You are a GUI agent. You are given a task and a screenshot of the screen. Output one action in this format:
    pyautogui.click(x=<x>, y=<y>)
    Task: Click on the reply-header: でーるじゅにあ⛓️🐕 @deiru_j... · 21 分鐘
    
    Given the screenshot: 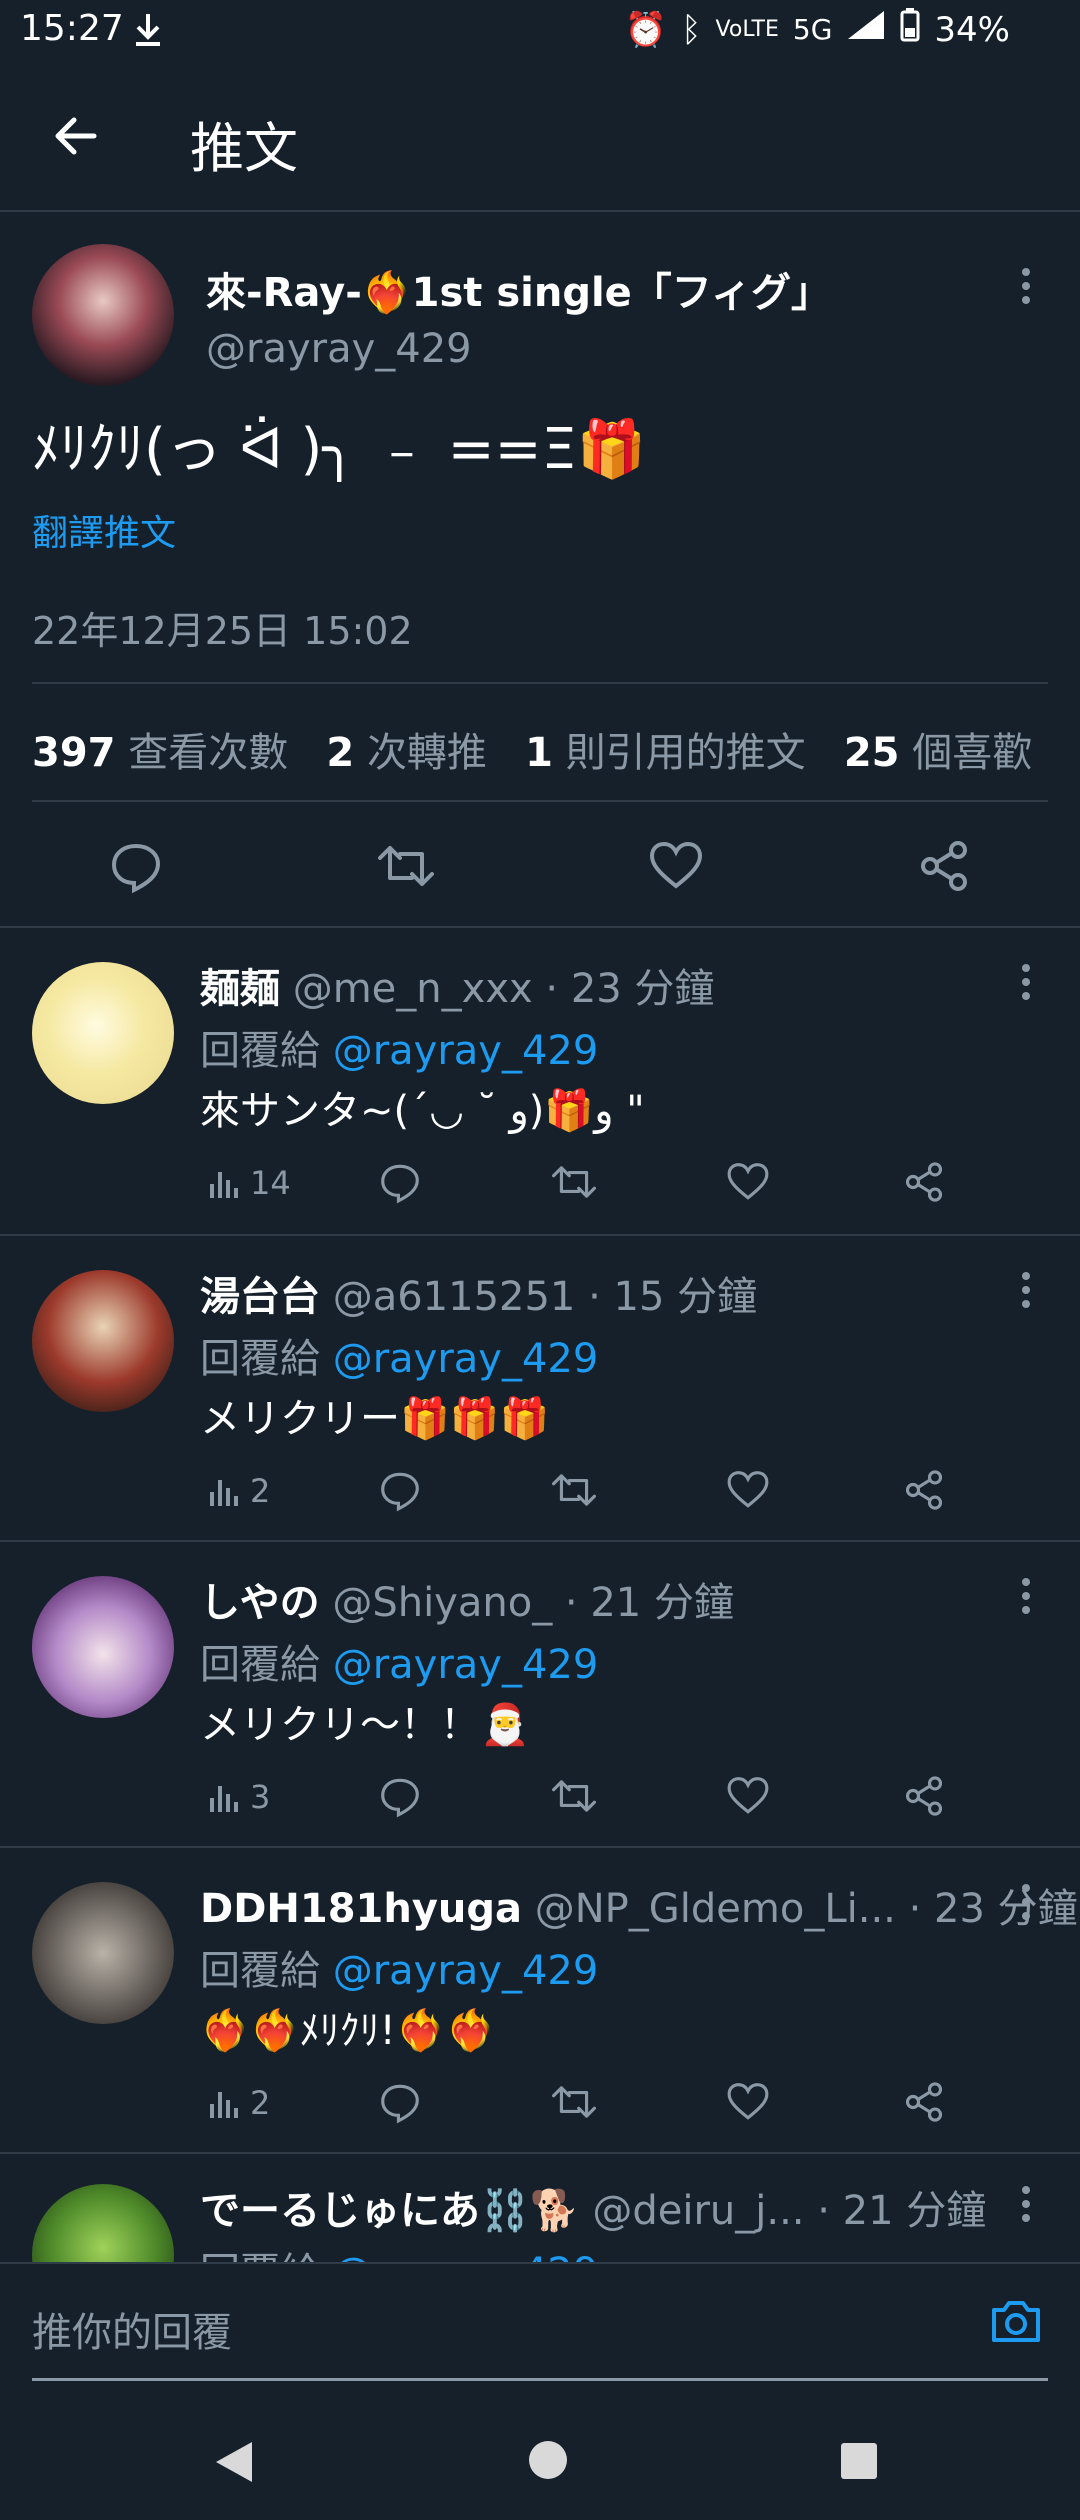 What is the action you would take?
    pyautogui.click(x=593, y=2211)
    